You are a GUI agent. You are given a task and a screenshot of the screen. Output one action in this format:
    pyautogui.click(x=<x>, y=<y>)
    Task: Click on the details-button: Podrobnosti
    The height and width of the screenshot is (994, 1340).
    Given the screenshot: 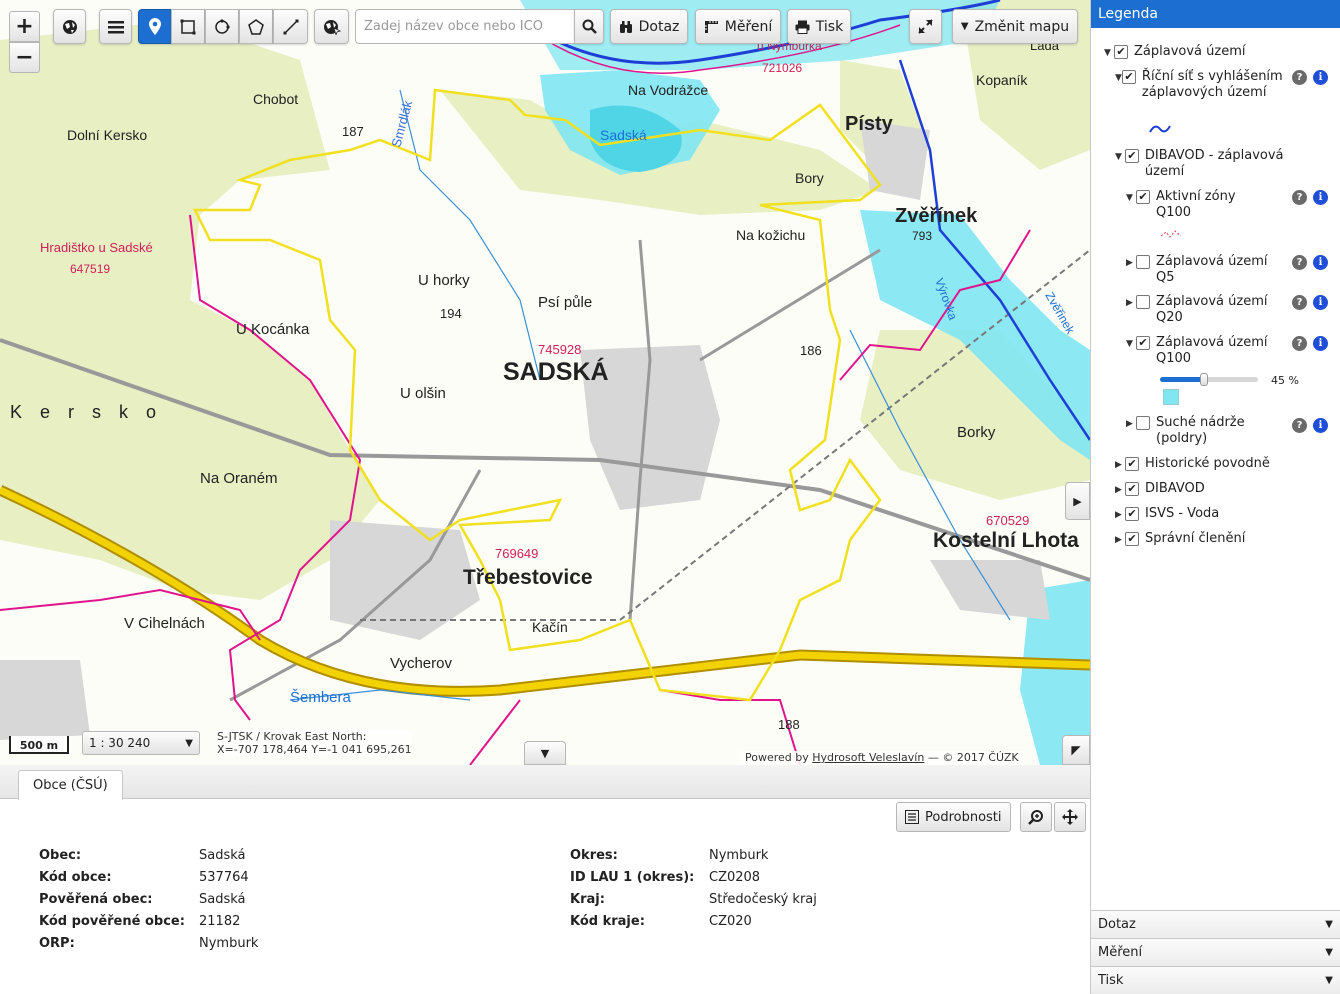 What is the action you would take?
    pyautogui.click(x=953, y=817)
    